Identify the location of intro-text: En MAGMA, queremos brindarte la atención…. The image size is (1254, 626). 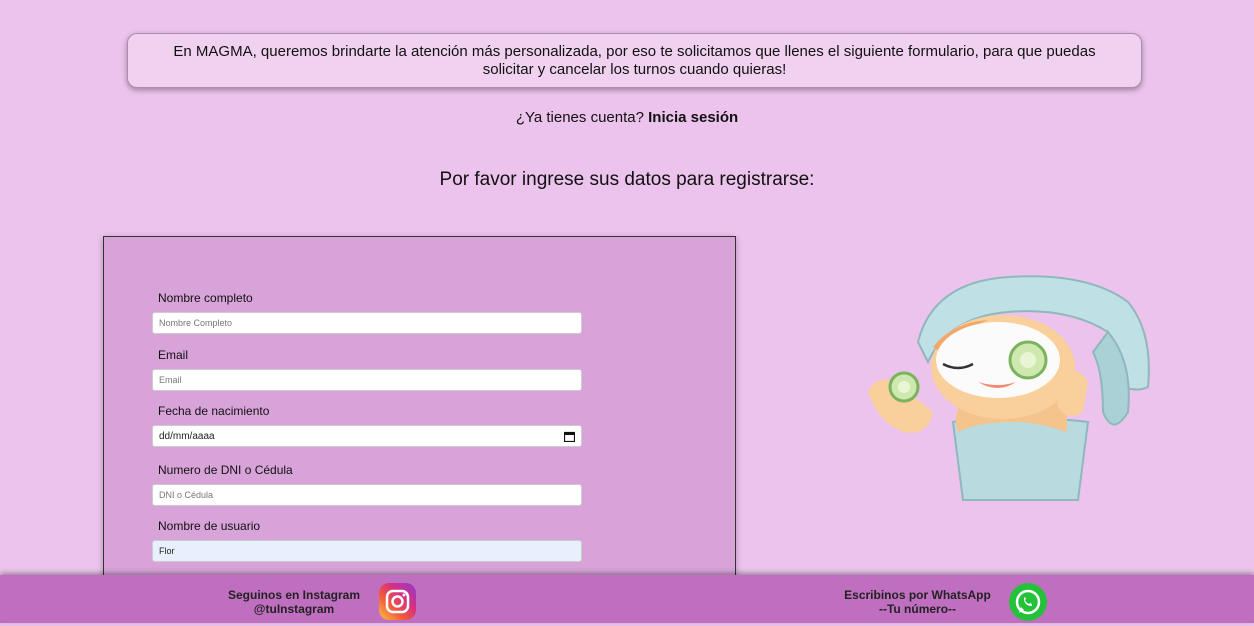
(634, 60).